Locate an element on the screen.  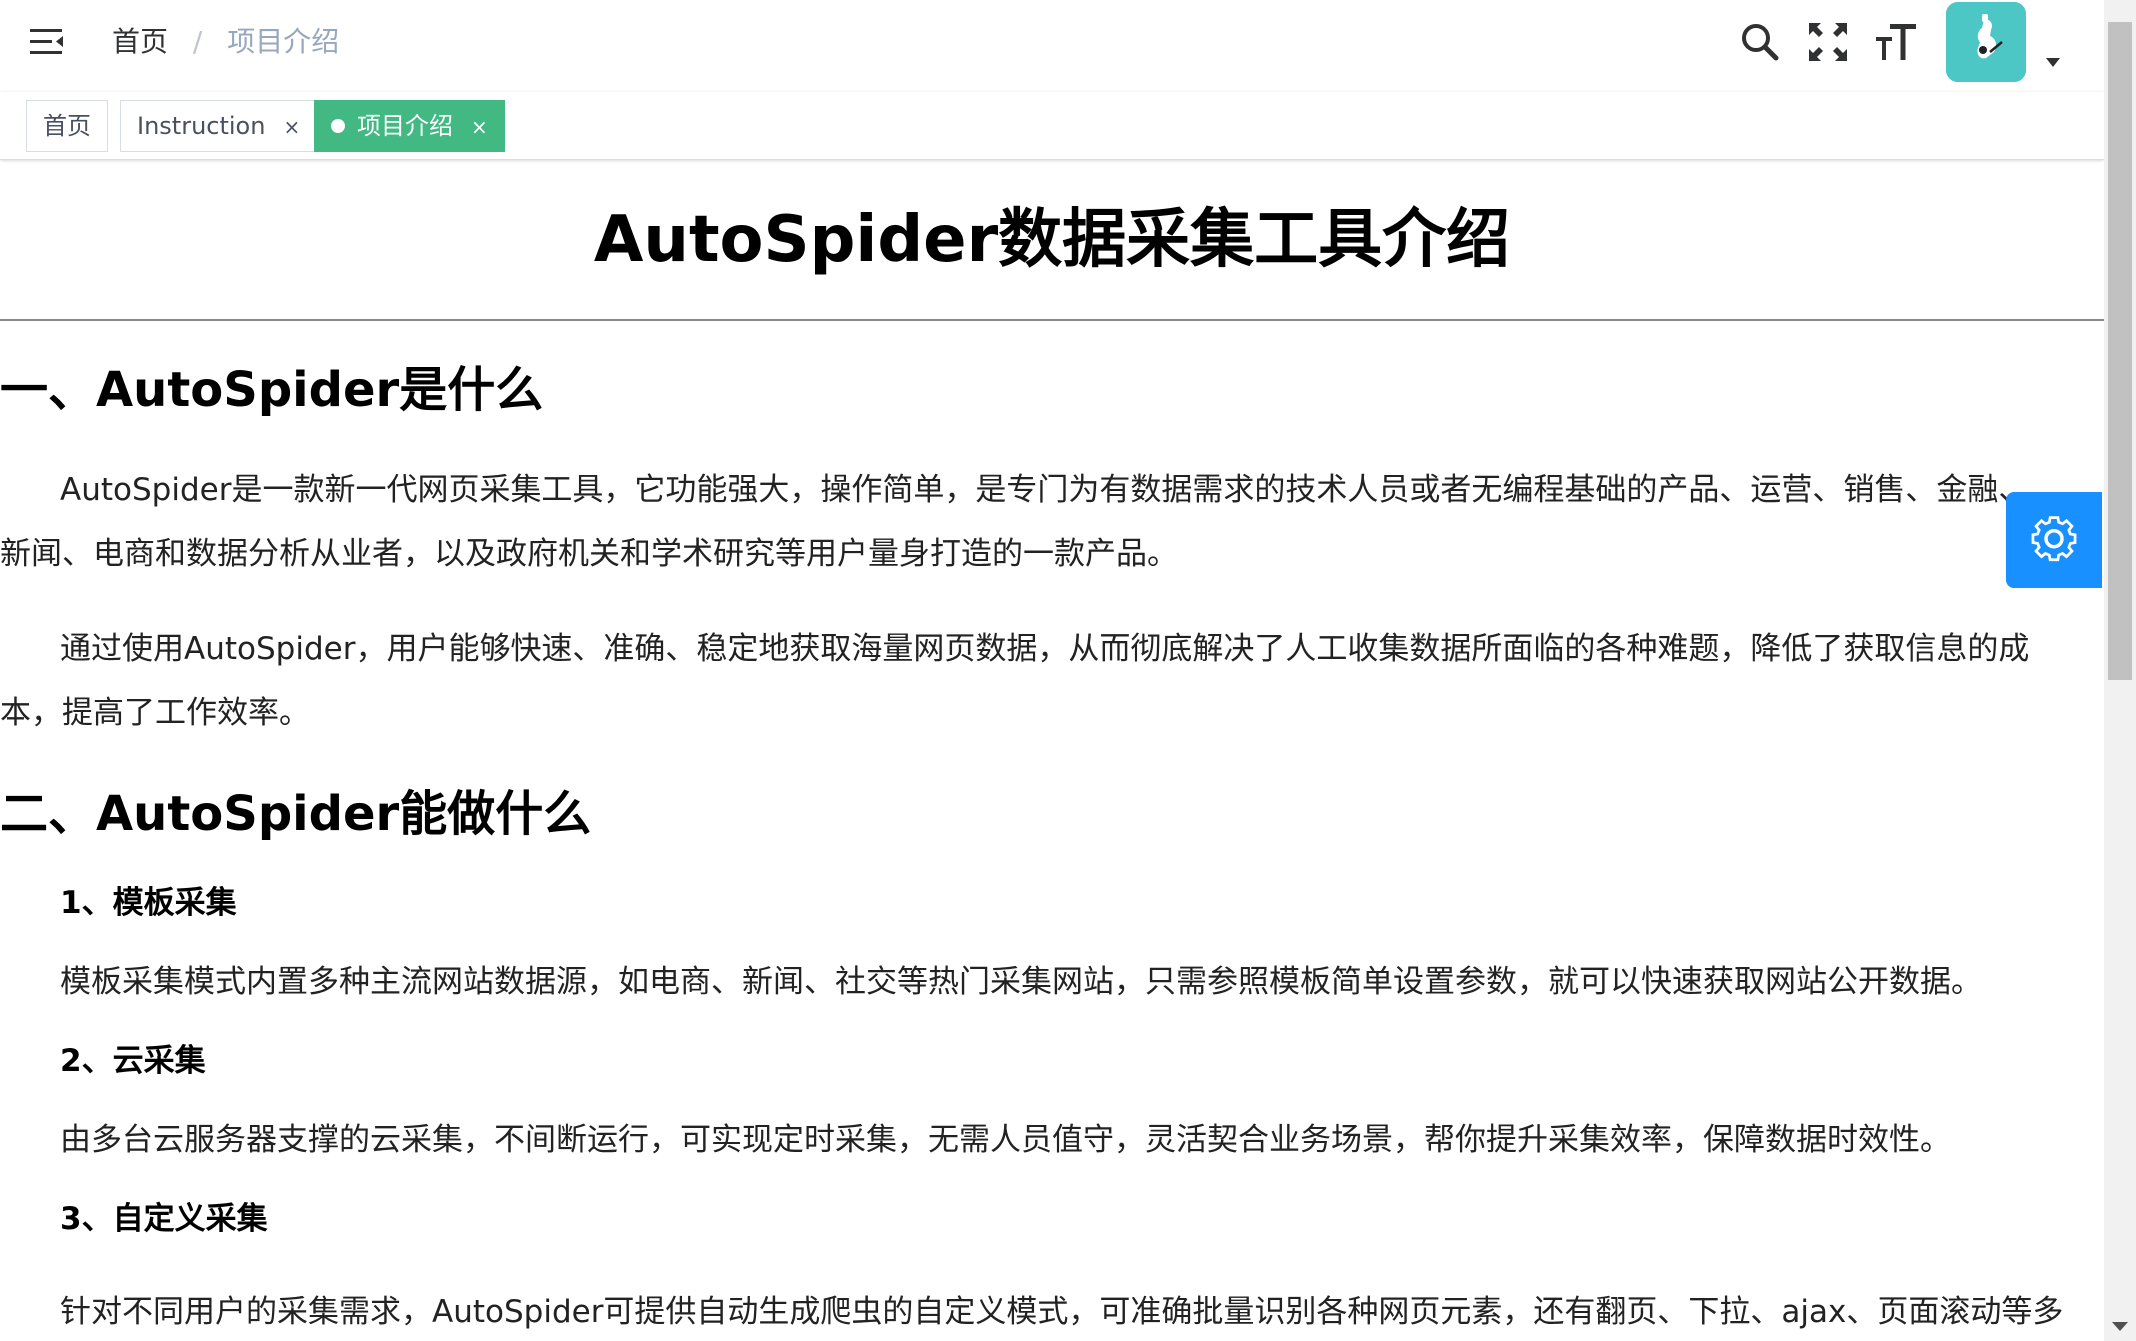
tags-view: 首页 Instruction × 项目介绍 × is located at coordinates (1052, 126).